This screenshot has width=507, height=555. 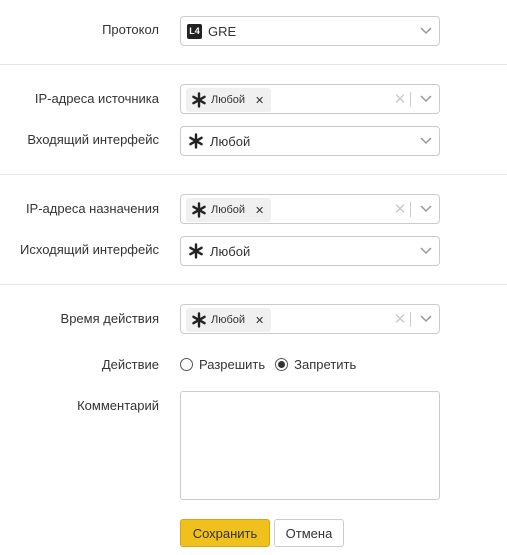 What do you see at coordinates (230, 141) in the screenshot?
I see `incoming-iface-value: Любой` at bounding box center [230, 141].